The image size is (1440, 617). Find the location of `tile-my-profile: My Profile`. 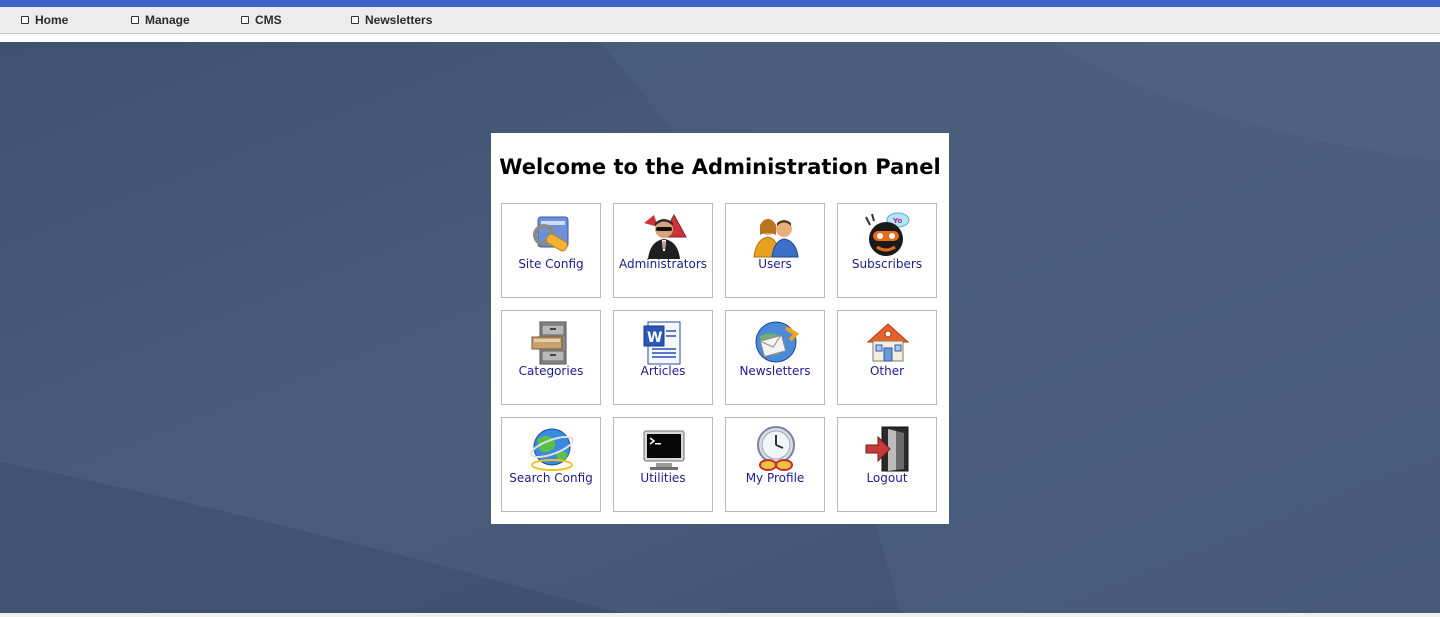

tile-my-profile: My Profile is located at coordinates (775, 464).